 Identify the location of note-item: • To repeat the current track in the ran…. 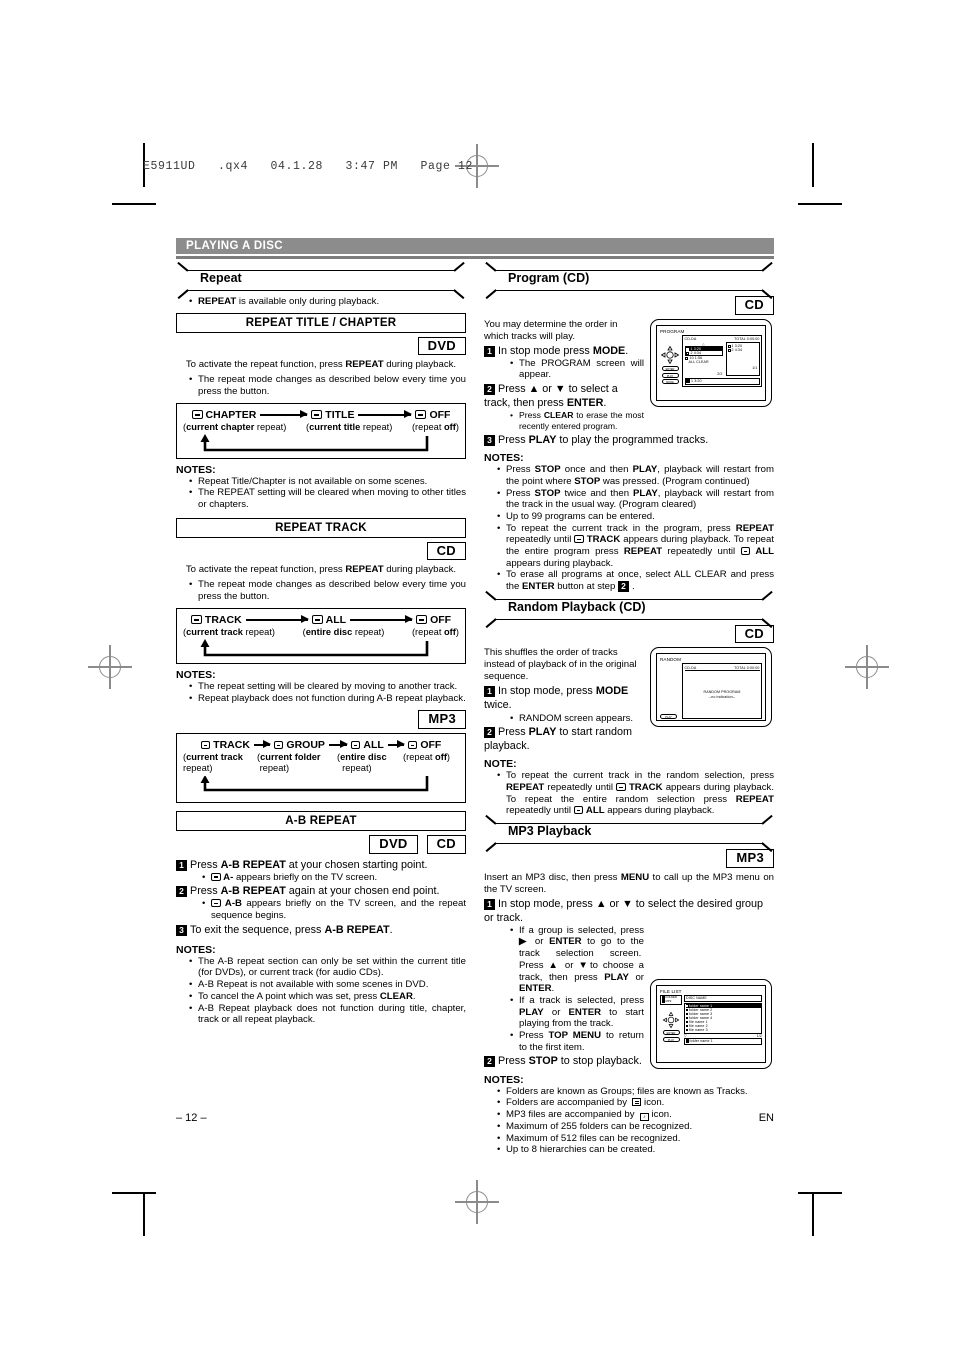
(635, 793).